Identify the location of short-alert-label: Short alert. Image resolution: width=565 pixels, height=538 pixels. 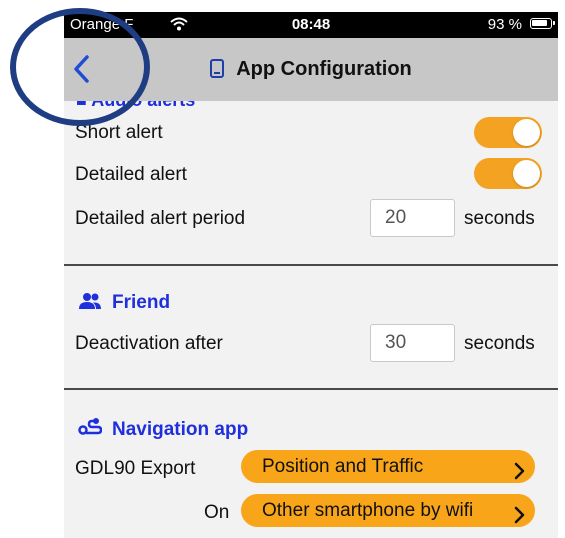
(119, 132).